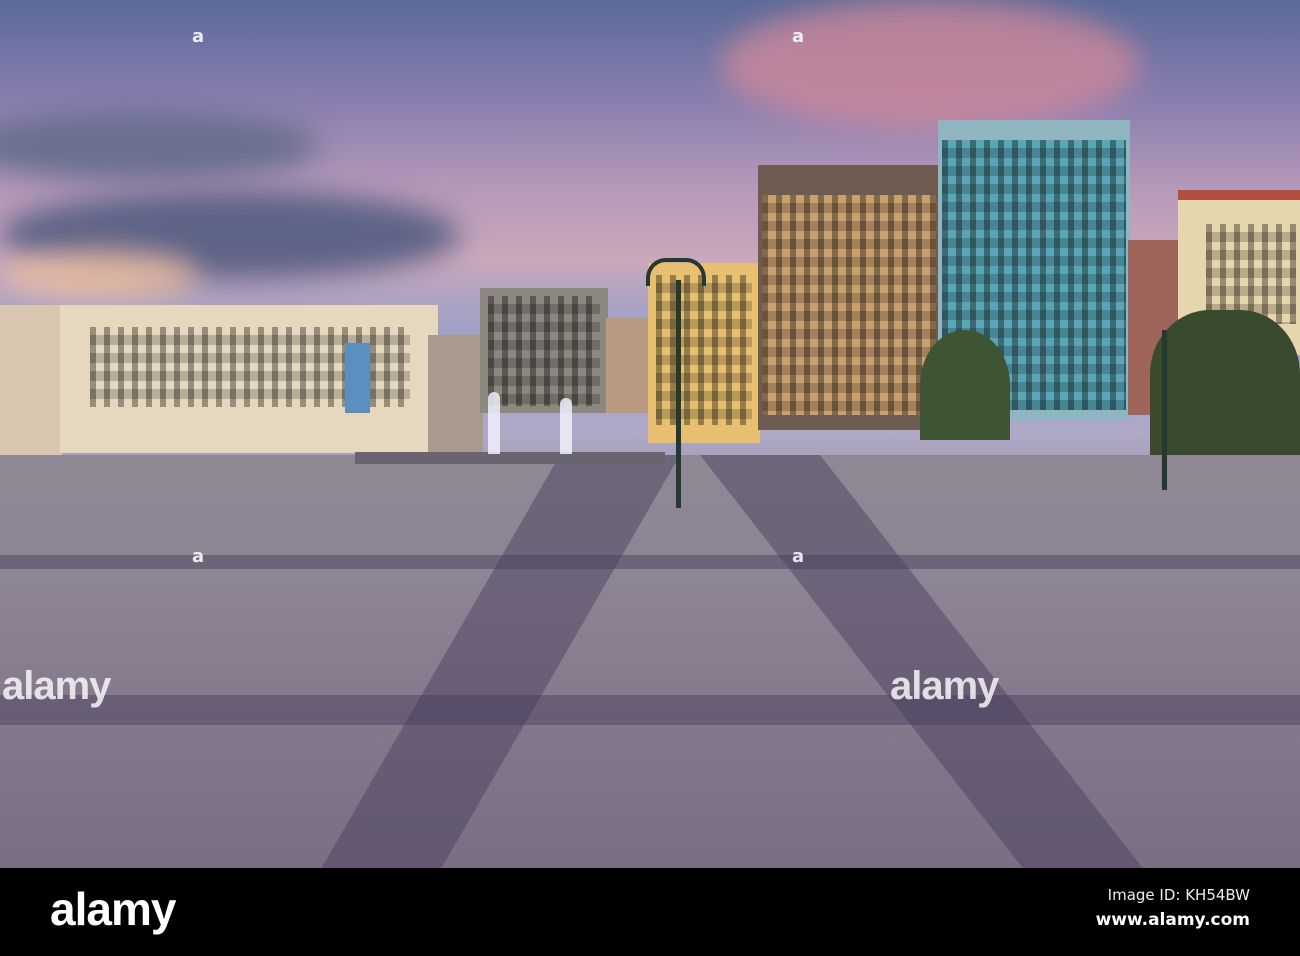  Describe the element at coordinates (628, 365) in the screenshot. I see `building-tan` at that location.